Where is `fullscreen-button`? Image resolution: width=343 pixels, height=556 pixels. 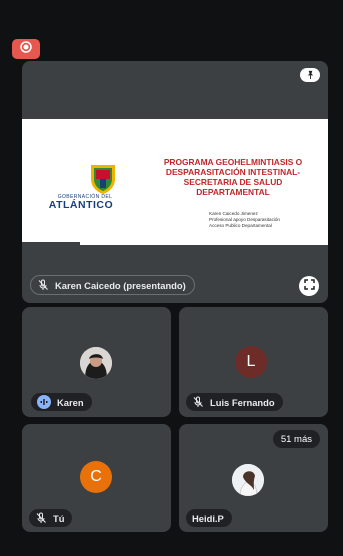
fullscreen-button is located at coordinates (309, 286).